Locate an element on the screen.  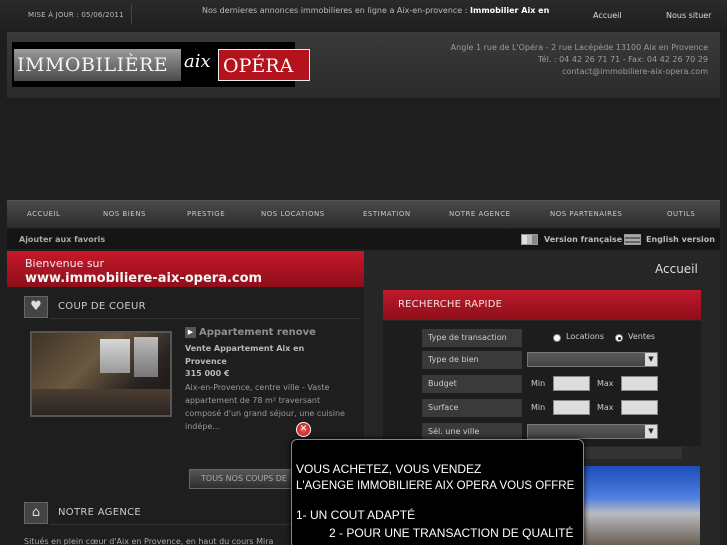
property-title-link: Appartement renove is located at coordinates (257, 332).